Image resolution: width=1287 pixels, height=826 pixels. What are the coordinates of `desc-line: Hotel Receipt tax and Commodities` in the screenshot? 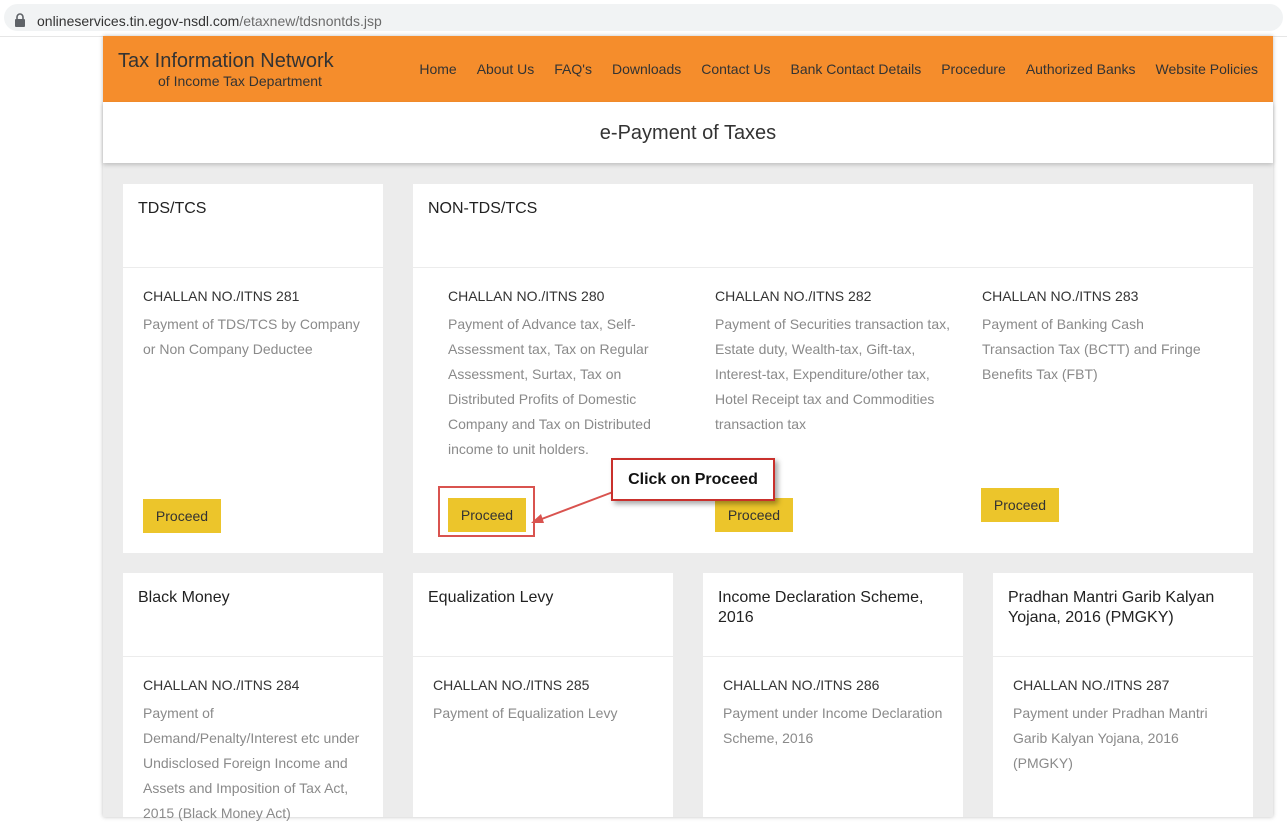 It's located at (825, 399).